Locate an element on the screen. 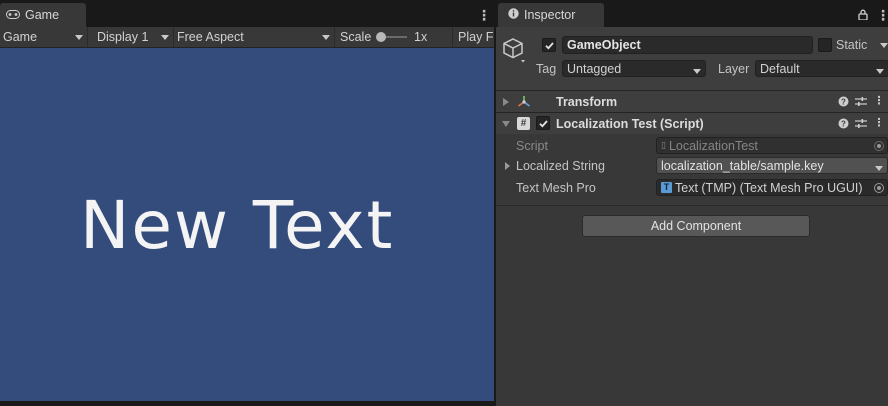 The width and height of the screenshot is (888, 406). object-name-text: GameObject is located at coordinates (604, 45).